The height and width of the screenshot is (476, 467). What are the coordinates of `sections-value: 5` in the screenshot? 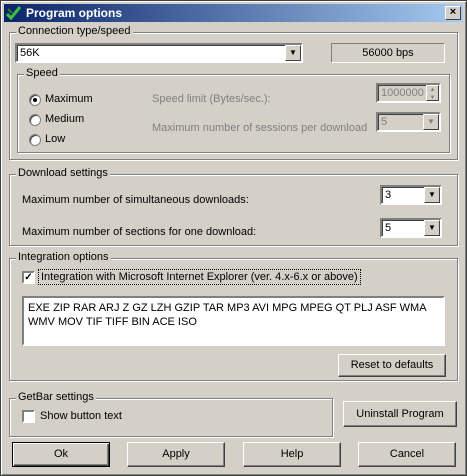 It's located at (388, 228).